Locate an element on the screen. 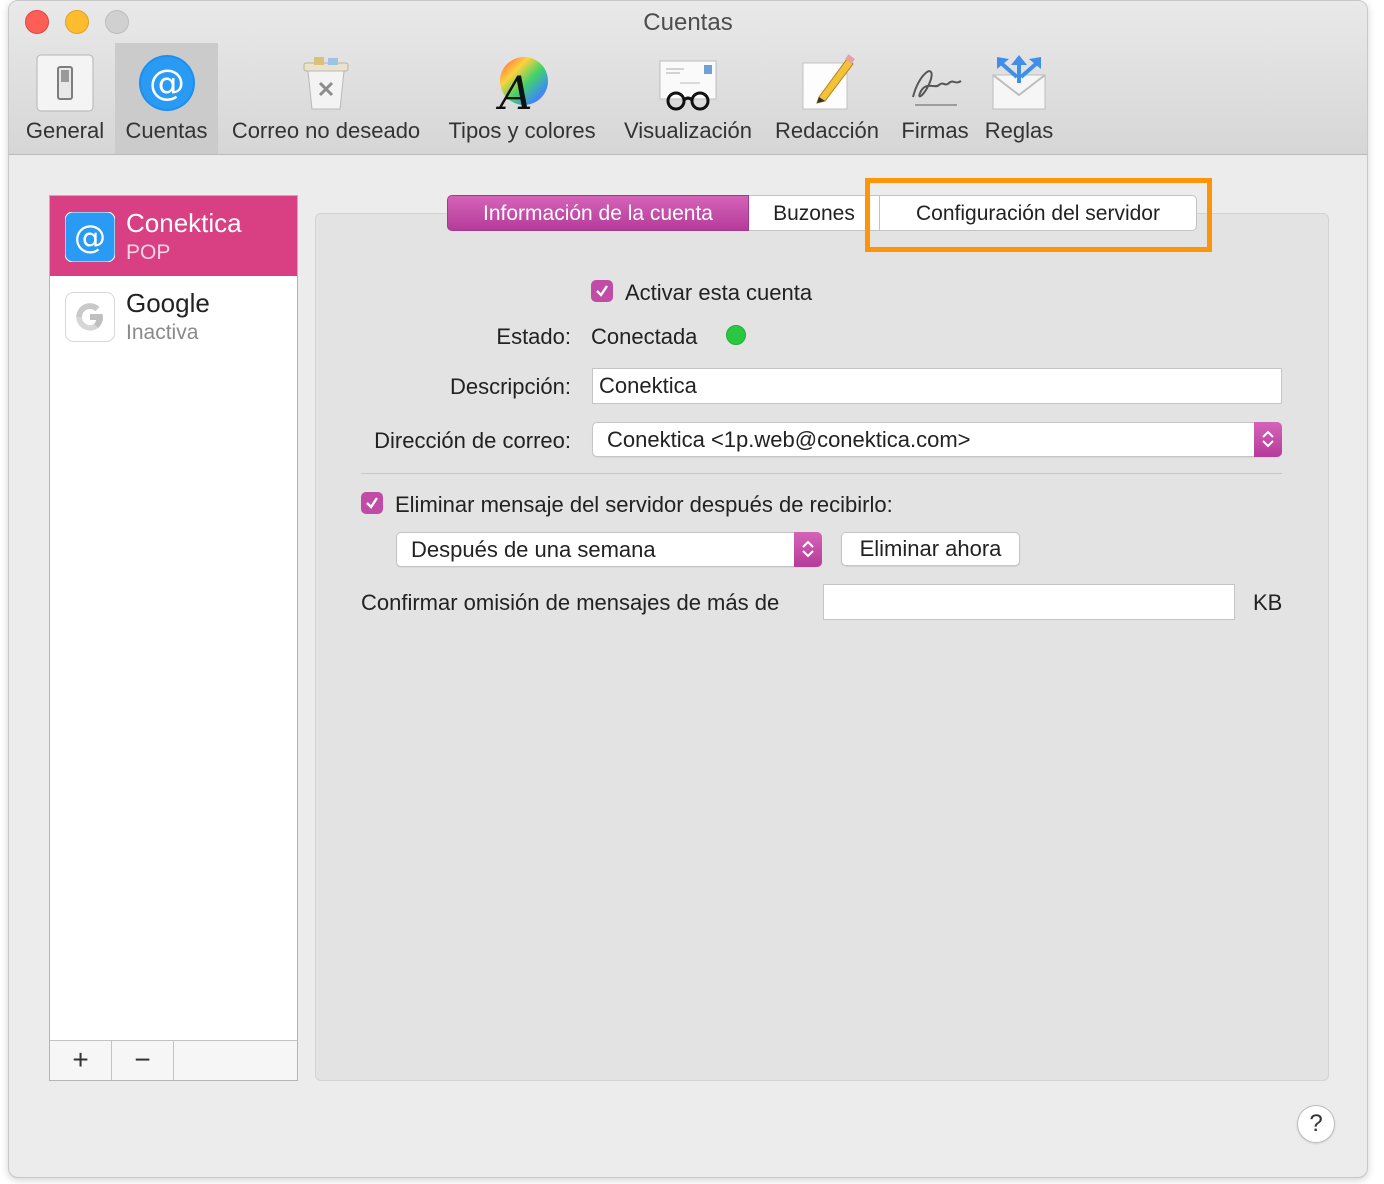 The height and width of the screenshot is (1184, 1384). junk-trash-icon is located at coordinates (326, 83).